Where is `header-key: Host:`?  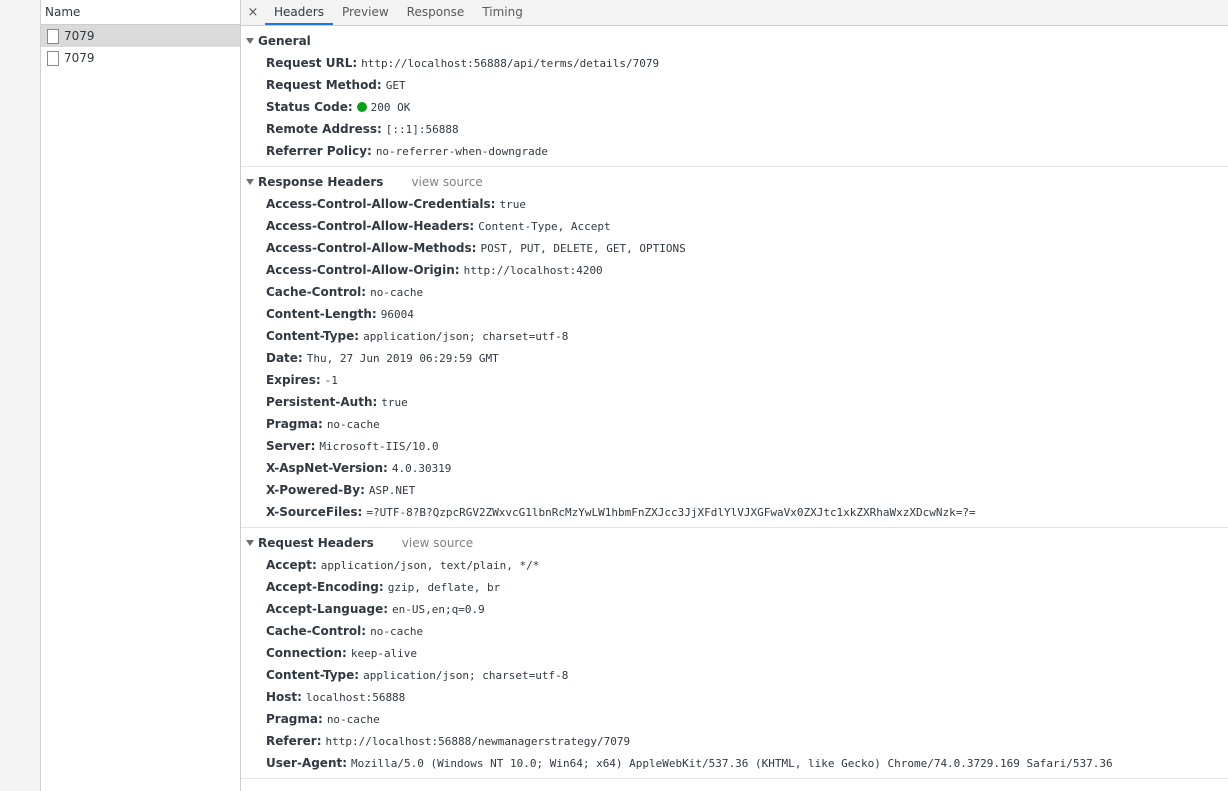
header-key: Host: is located at coordinates (284, 697).